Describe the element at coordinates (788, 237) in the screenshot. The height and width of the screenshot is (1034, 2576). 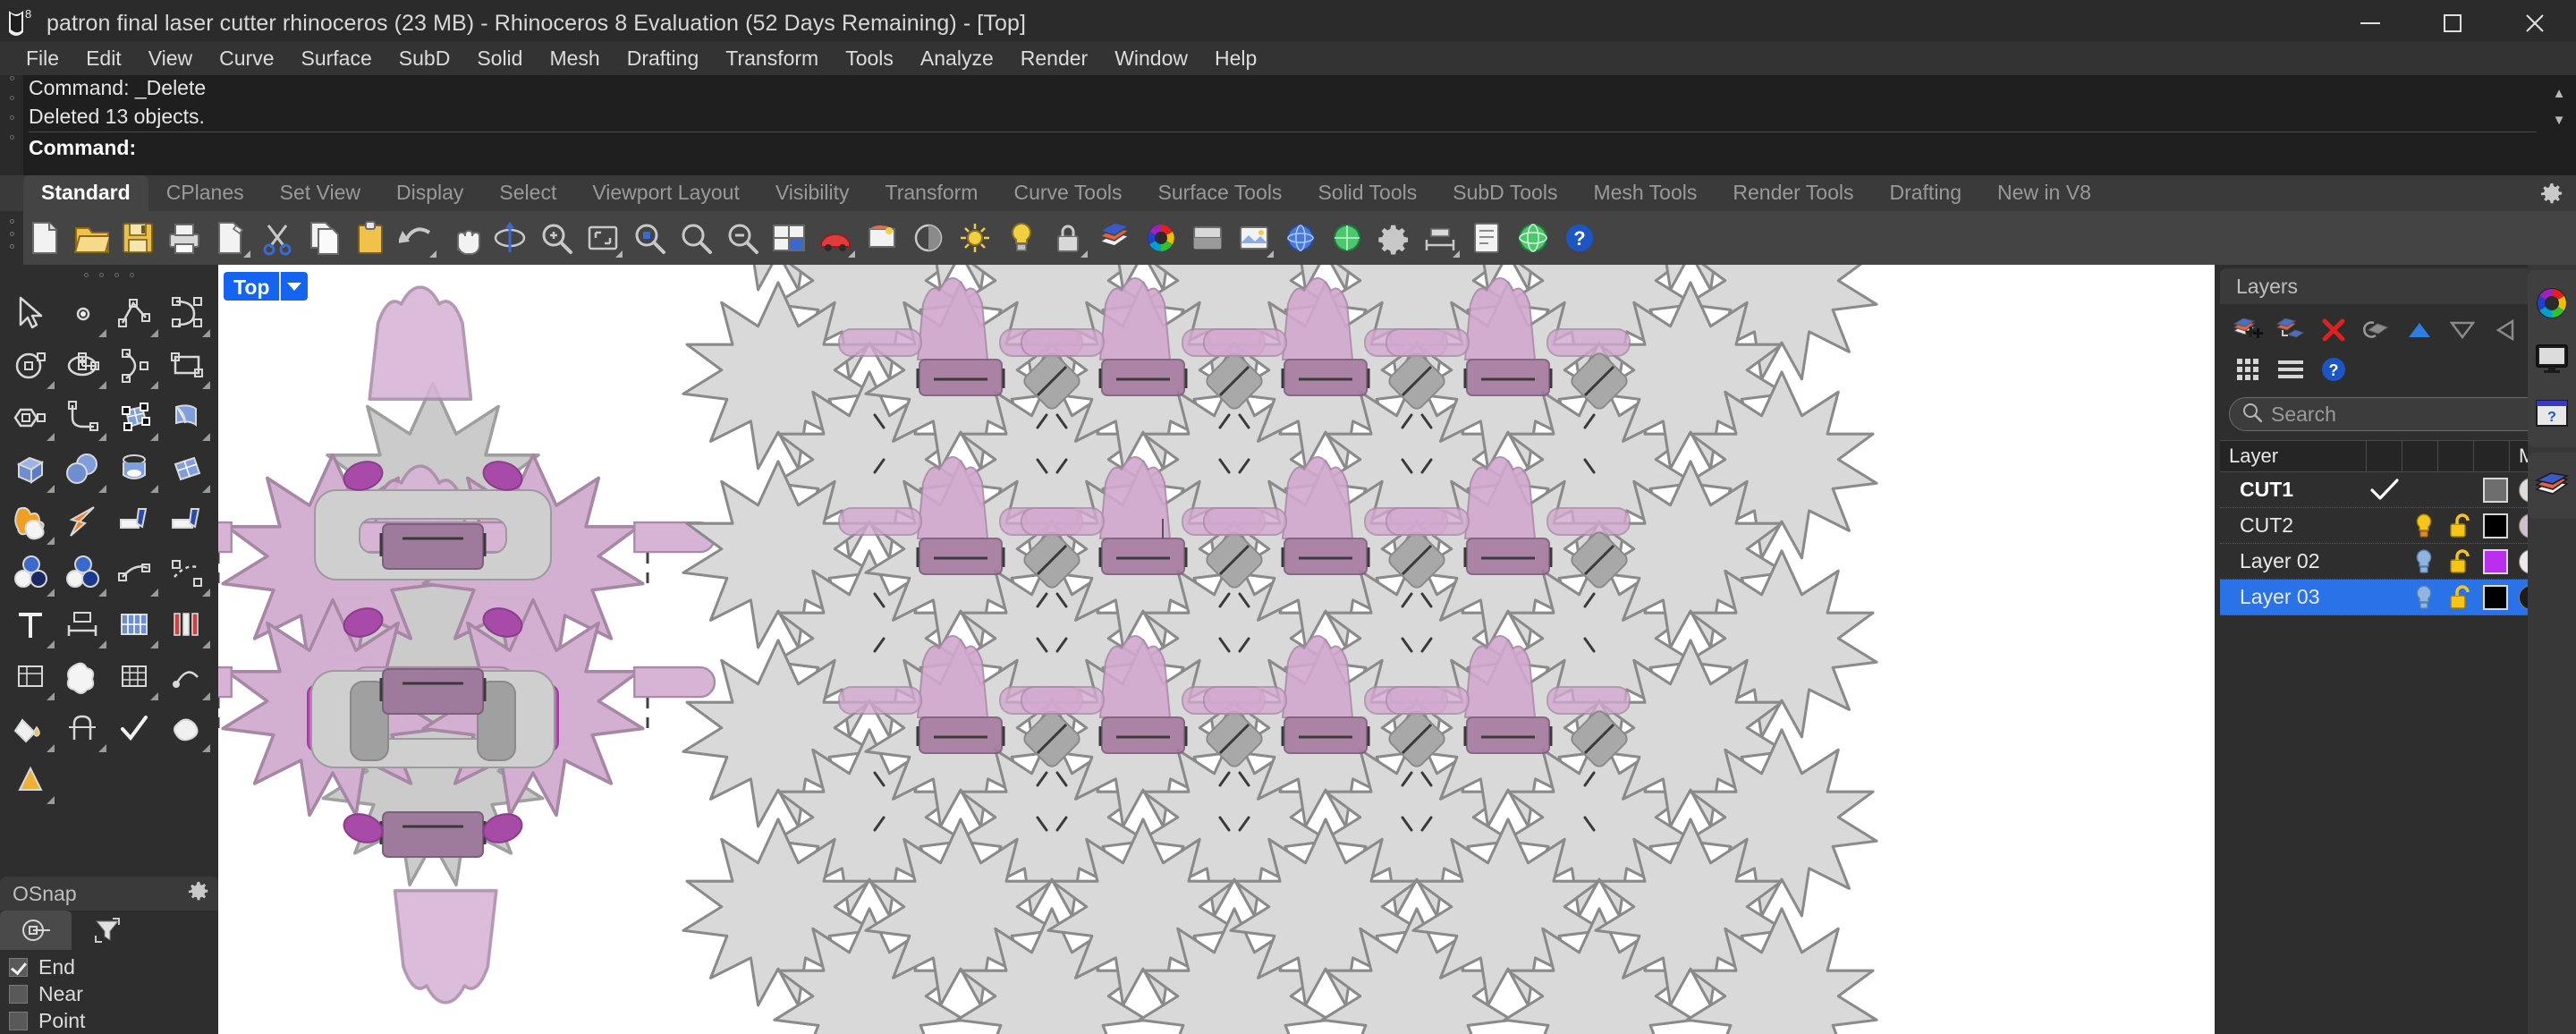
I see `viewport-layout-icon` at that location.